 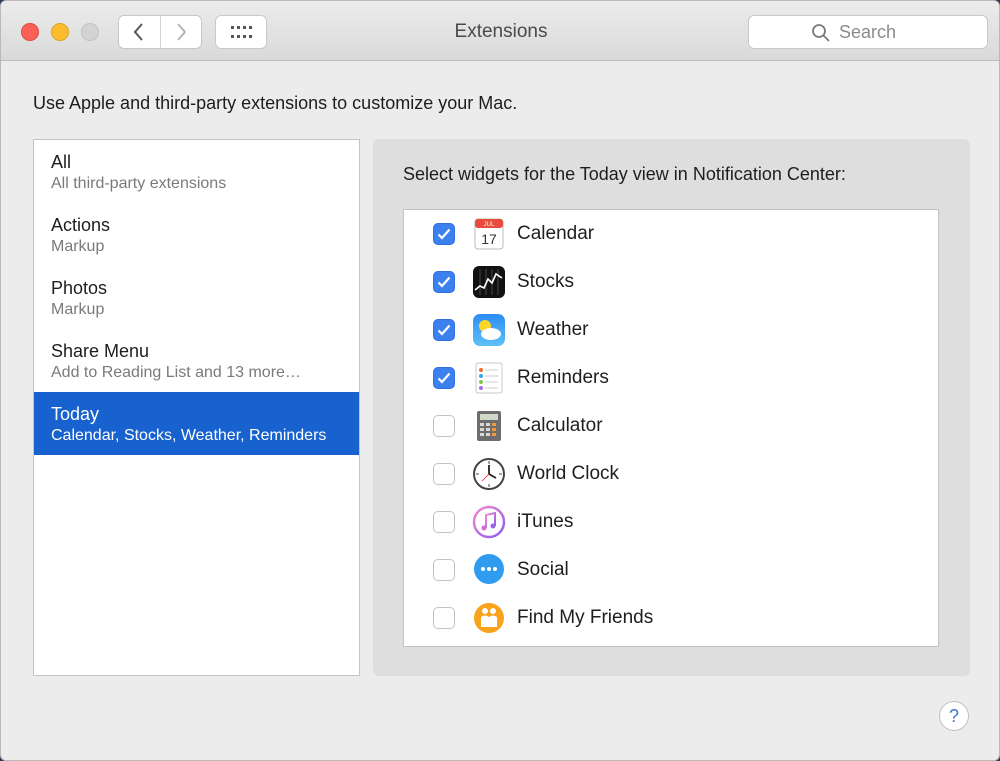 I want to click on calendar-icon-day: 17, so click(x=489, y=239).